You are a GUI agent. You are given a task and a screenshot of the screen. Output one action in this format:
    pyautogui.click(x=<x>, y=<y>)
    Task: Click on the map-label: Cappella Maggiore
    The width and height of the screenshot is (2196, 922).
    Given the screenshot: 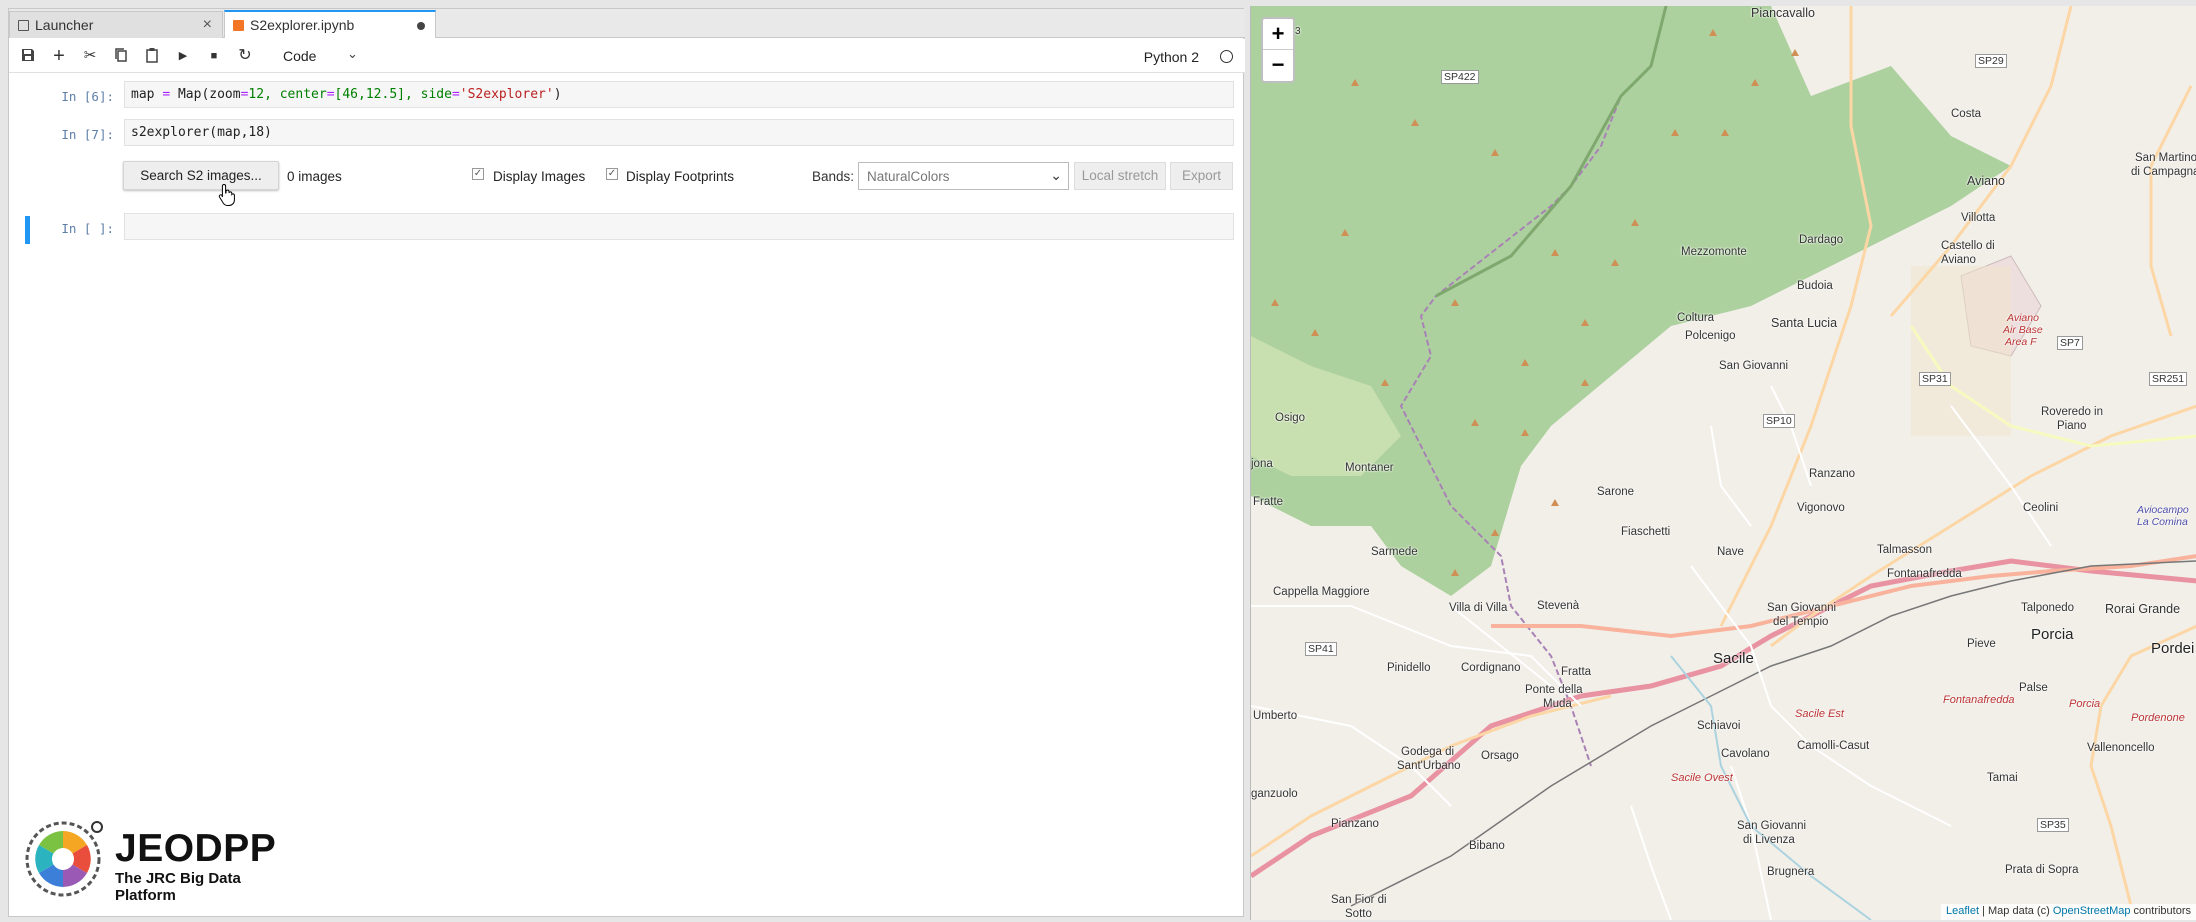 What is the action you would take?
    pyautogui.click(x=1321, y=592)
    